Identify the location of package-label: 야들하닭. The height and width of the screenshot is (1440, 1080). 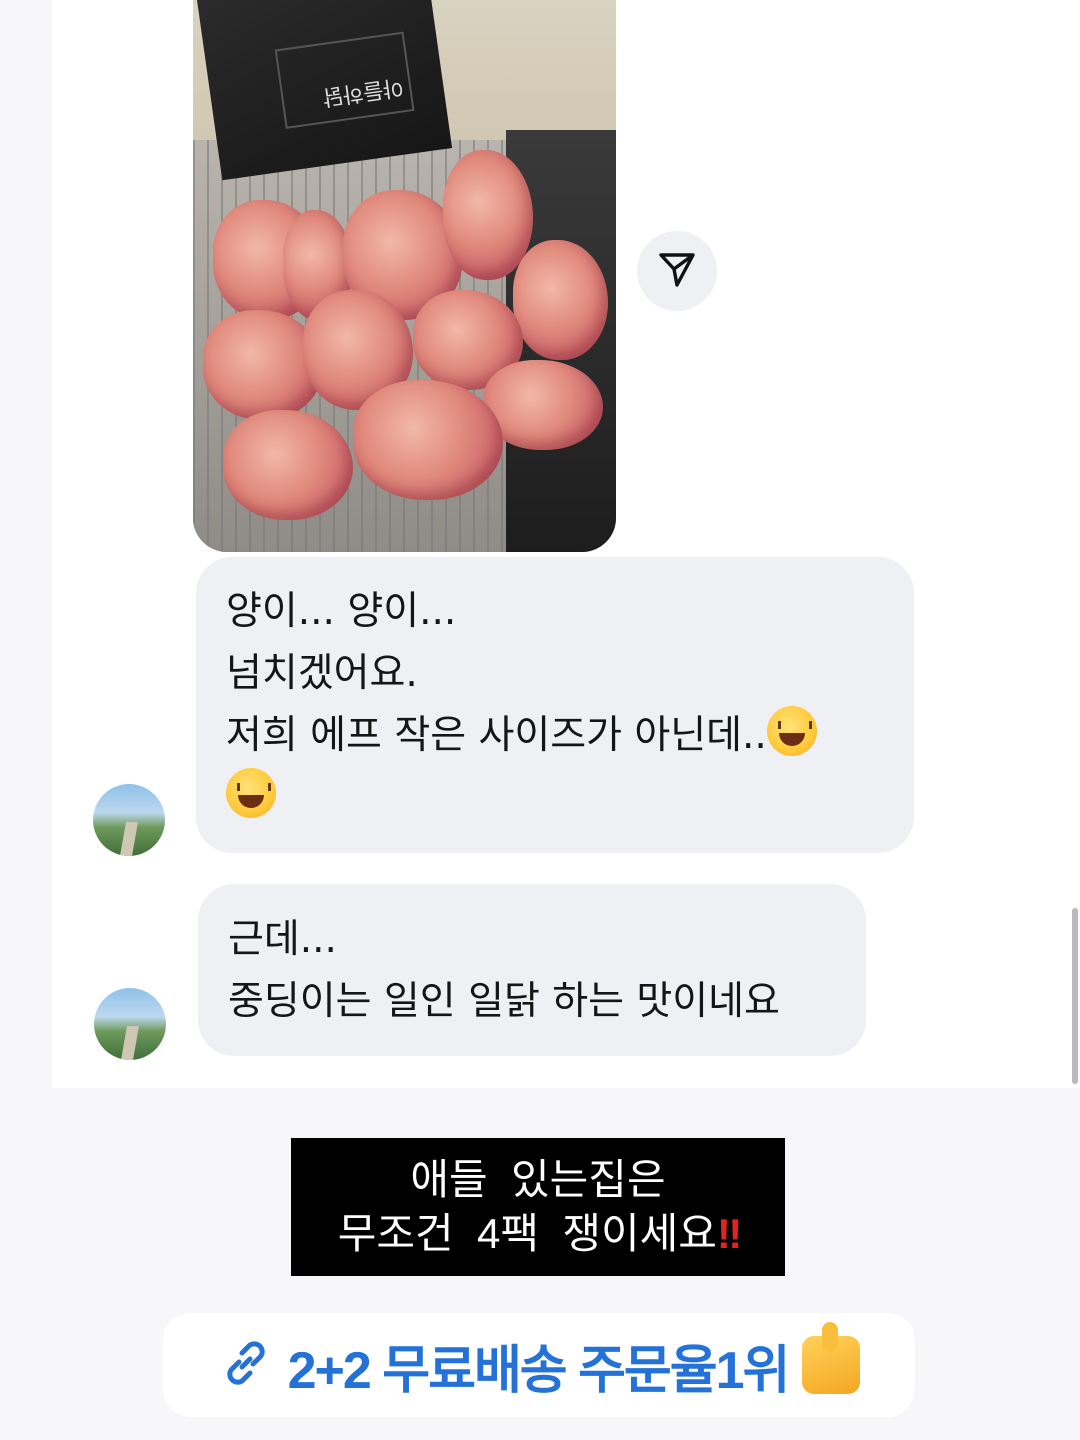
(344, 80).